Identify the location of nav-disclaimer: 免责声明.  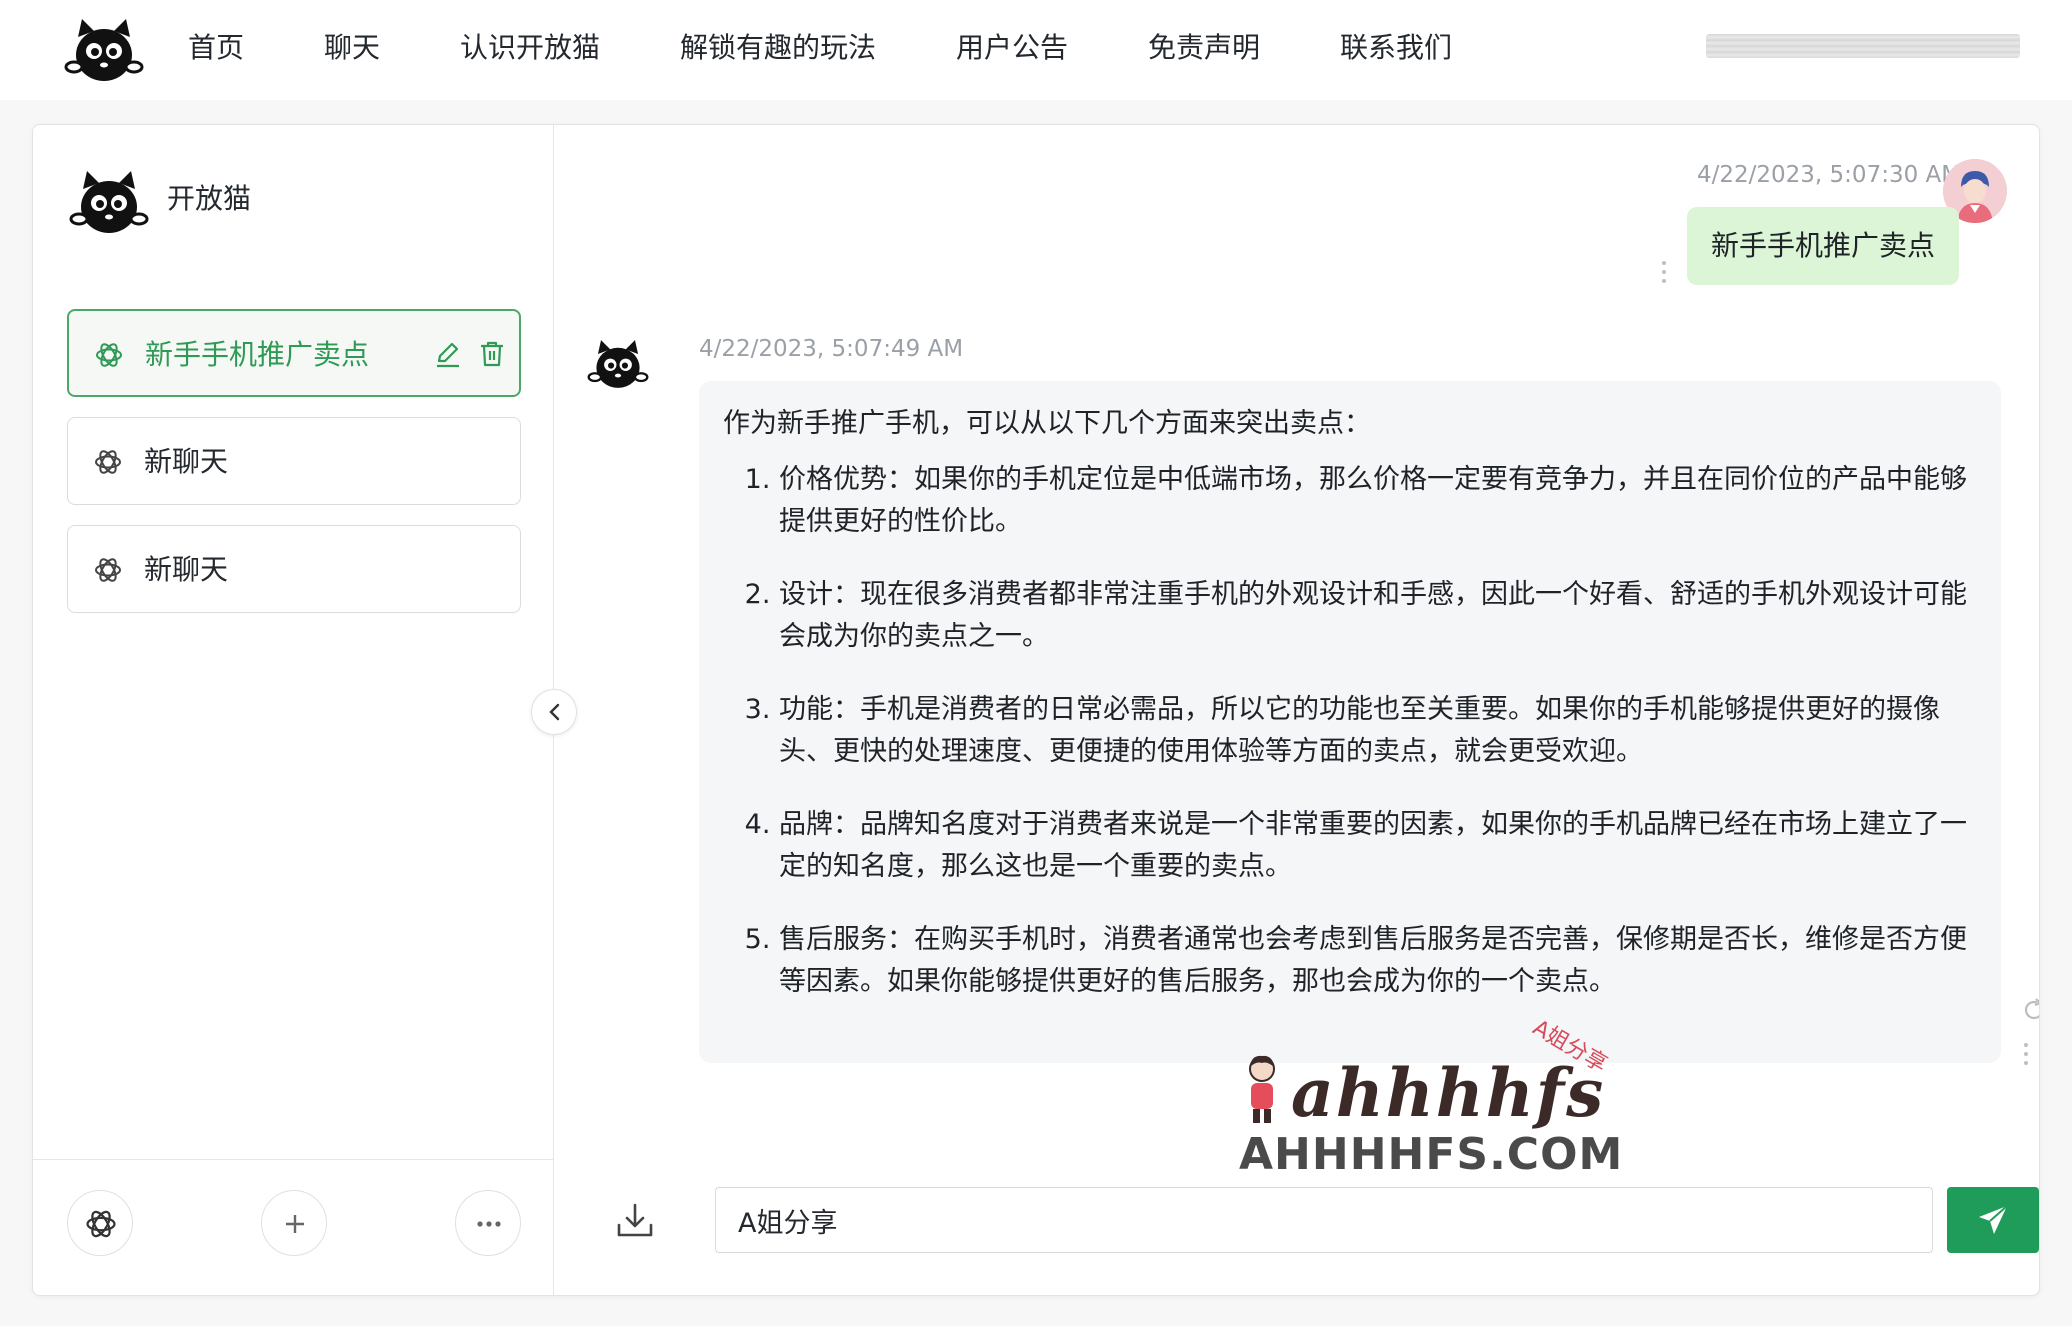
(1204, 48).